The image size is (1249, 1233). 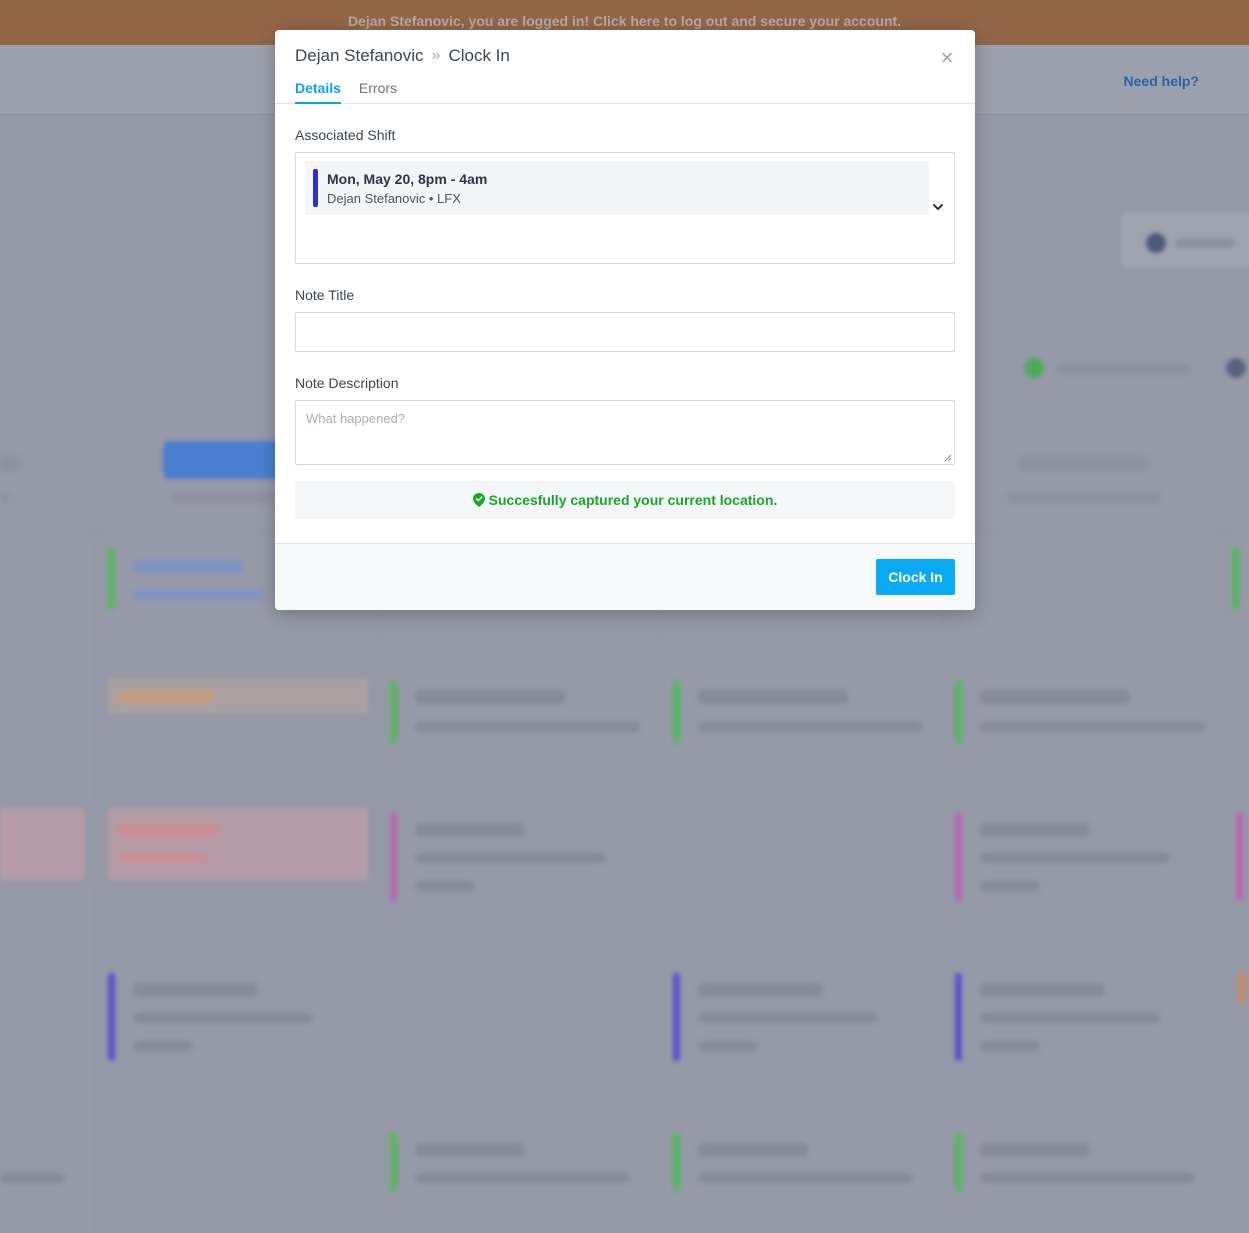 What do you see at coordinates (315, 188) in the screenshot?
I see `shift-color-bar` at bounding box center [315, 188].